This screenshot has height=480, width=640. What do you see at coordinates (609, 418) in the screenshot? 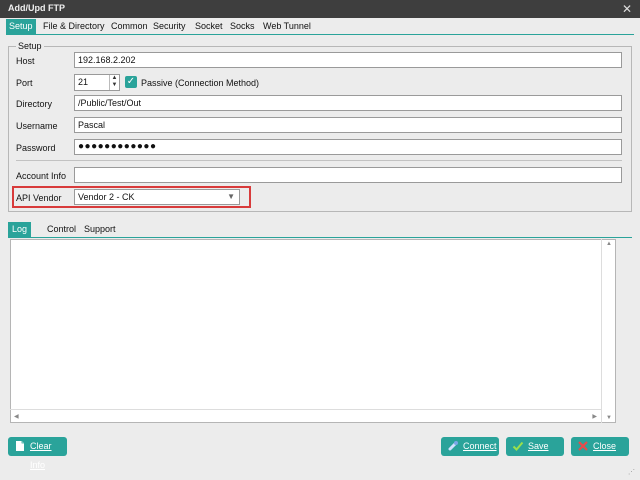
I see `scroll-down-icon: ▼` at bounding box center [609, 418].